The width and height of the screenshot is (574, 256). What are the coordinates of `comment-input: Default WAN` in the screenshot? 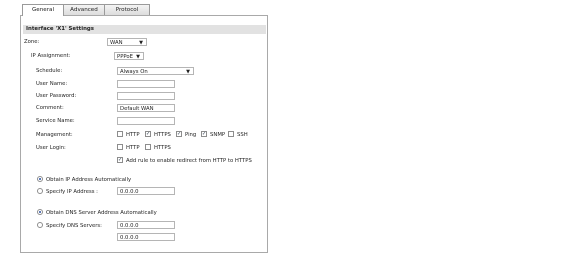 It's located at (146, 108).